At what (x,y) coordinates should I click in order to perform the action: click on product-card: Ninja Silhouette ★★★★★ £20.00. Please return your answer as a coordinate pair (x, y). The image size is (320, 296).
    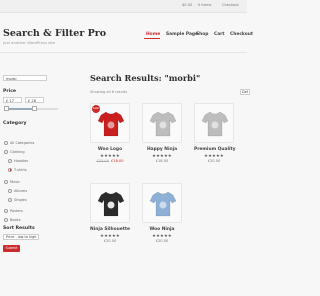
    Looking at the image, I should click on (110, 213).